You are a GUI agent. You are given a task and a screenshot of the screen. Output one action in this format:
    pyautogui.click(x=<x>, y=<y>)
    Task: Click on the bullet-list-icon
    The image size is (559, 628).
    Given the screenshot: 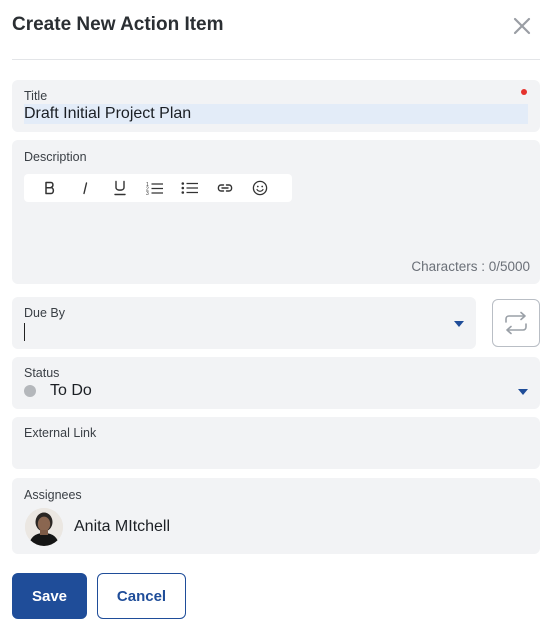 What is the action you would take?
    pyautogui.click(x=190, y=188)
    